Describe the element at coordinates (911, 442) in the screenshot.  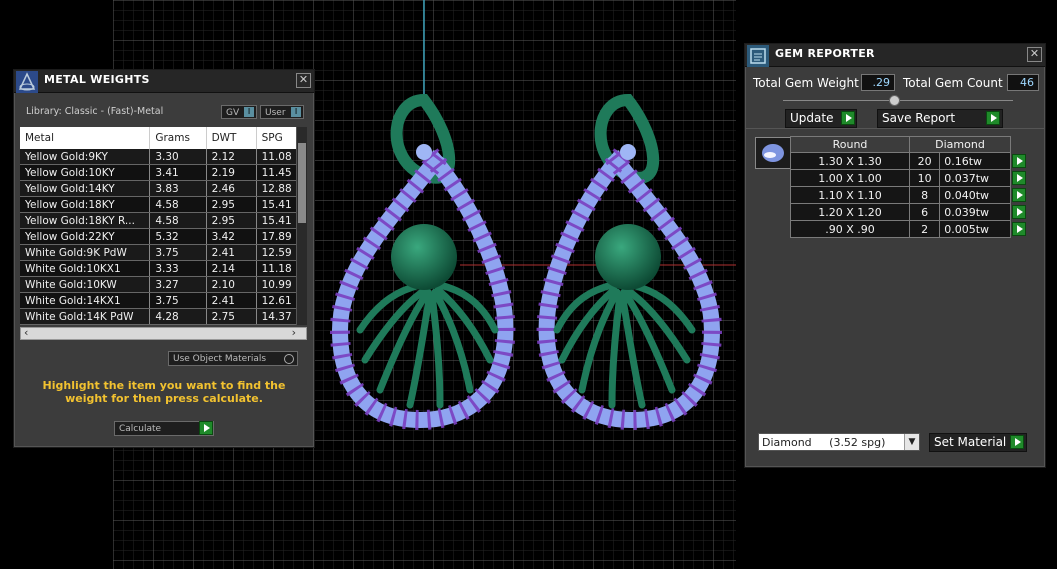
I see `dropdown-icon: ▼` at that location.